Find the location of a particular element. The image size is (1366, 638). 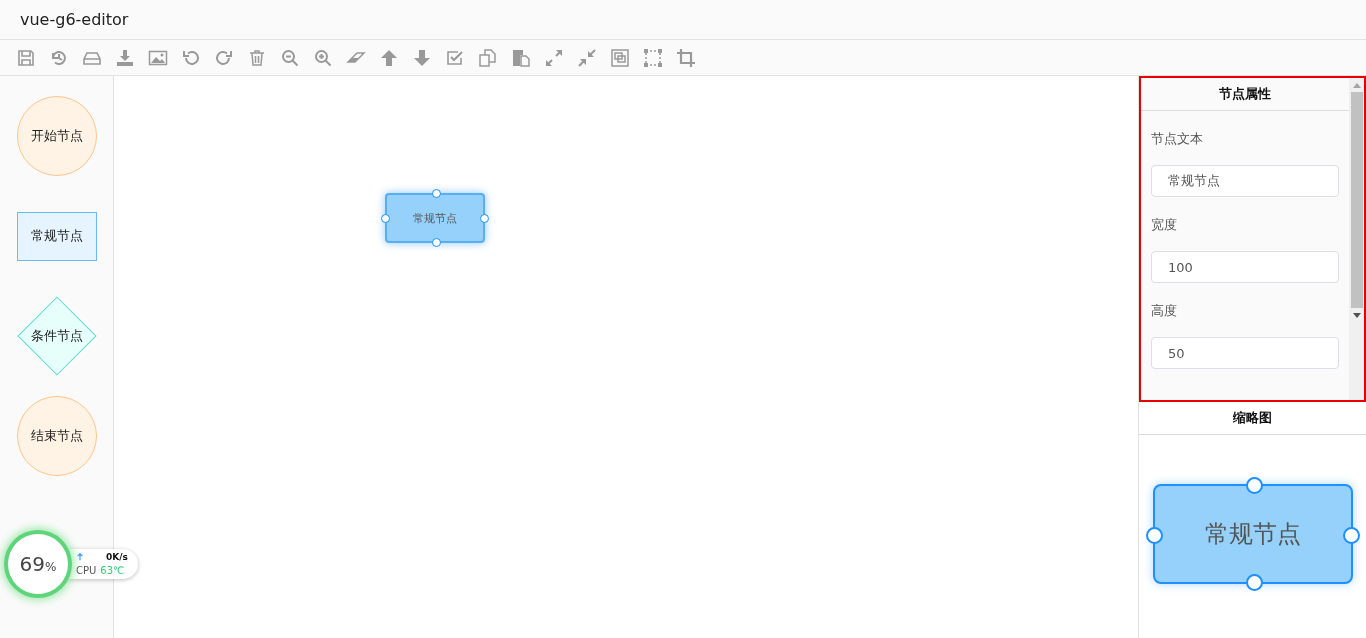

scrollbar is located at coordinates (1356, 239).